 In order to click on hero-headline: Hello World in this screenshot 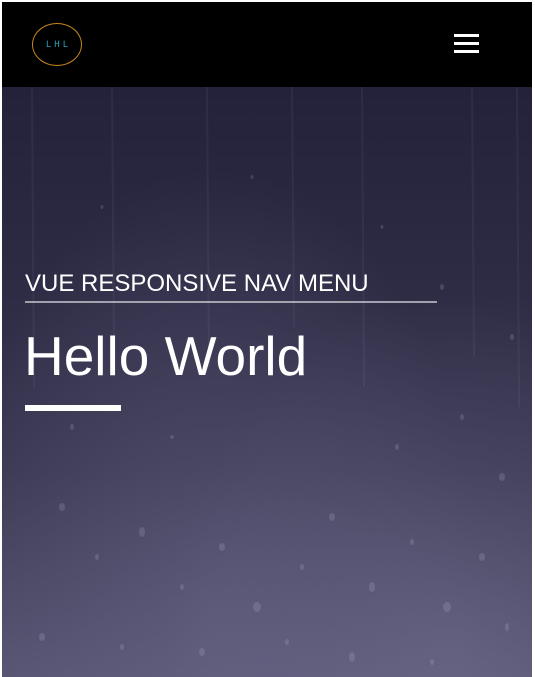, I will do `click(166, 356)`.